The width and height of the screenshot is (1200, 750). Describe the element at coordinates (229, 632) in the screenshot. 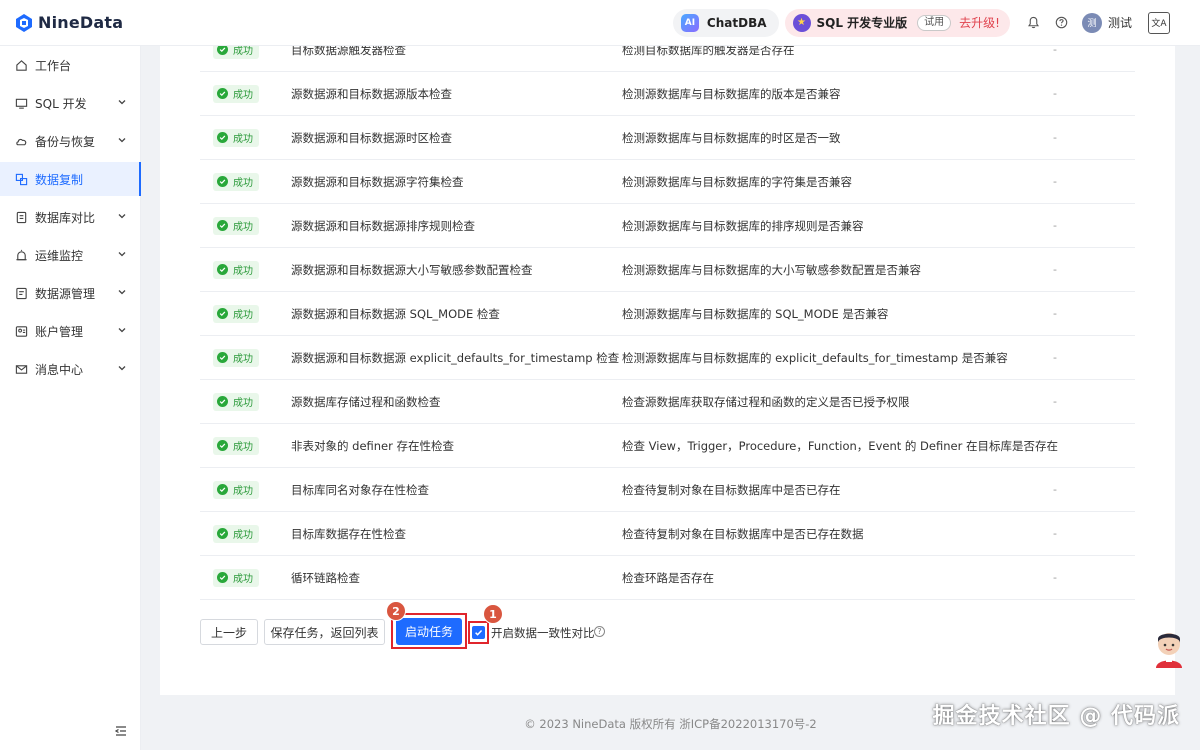

I see `prev-step-button: 上一步` at that location.